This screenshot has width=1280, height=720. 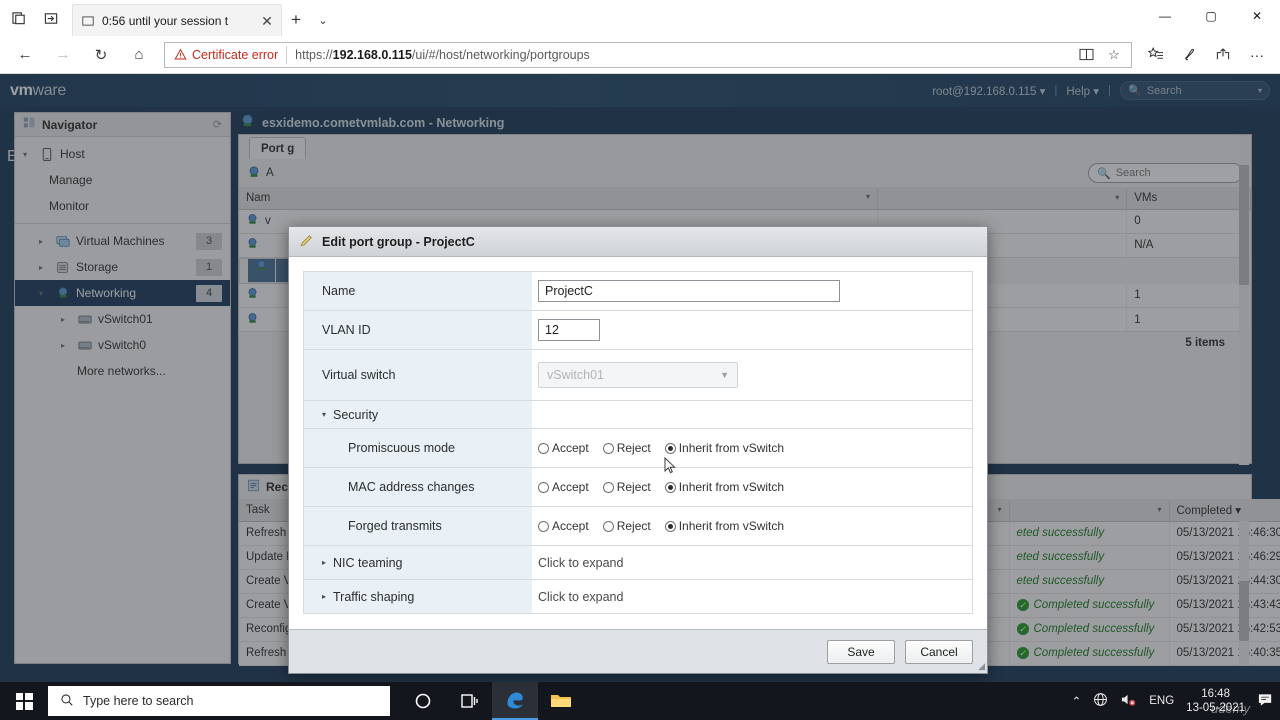 I want to click on volume-muted-icon, so click(x=1128, y=701).